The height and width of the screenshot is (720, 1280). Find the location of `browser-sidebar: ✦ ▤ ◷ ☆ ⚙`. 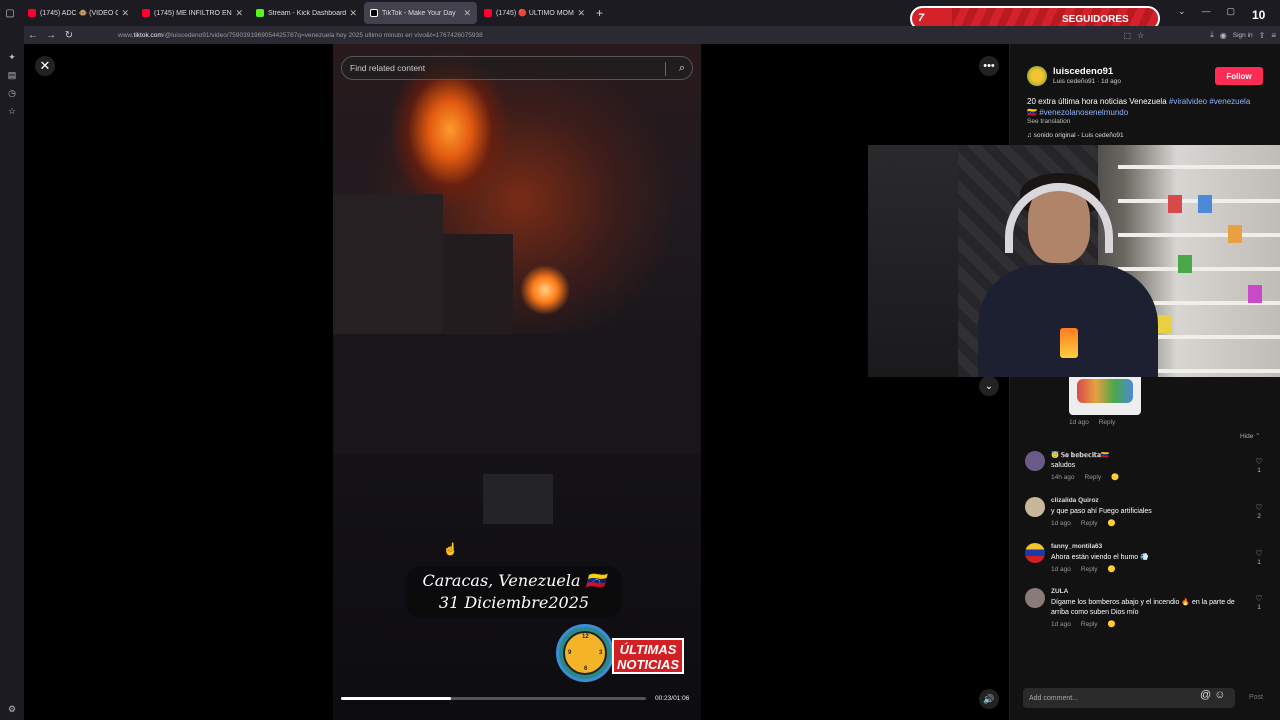

browser-sidebar: ✦ ▤ ◷ ☆ ⚙ is located at coordinates (12, 373).